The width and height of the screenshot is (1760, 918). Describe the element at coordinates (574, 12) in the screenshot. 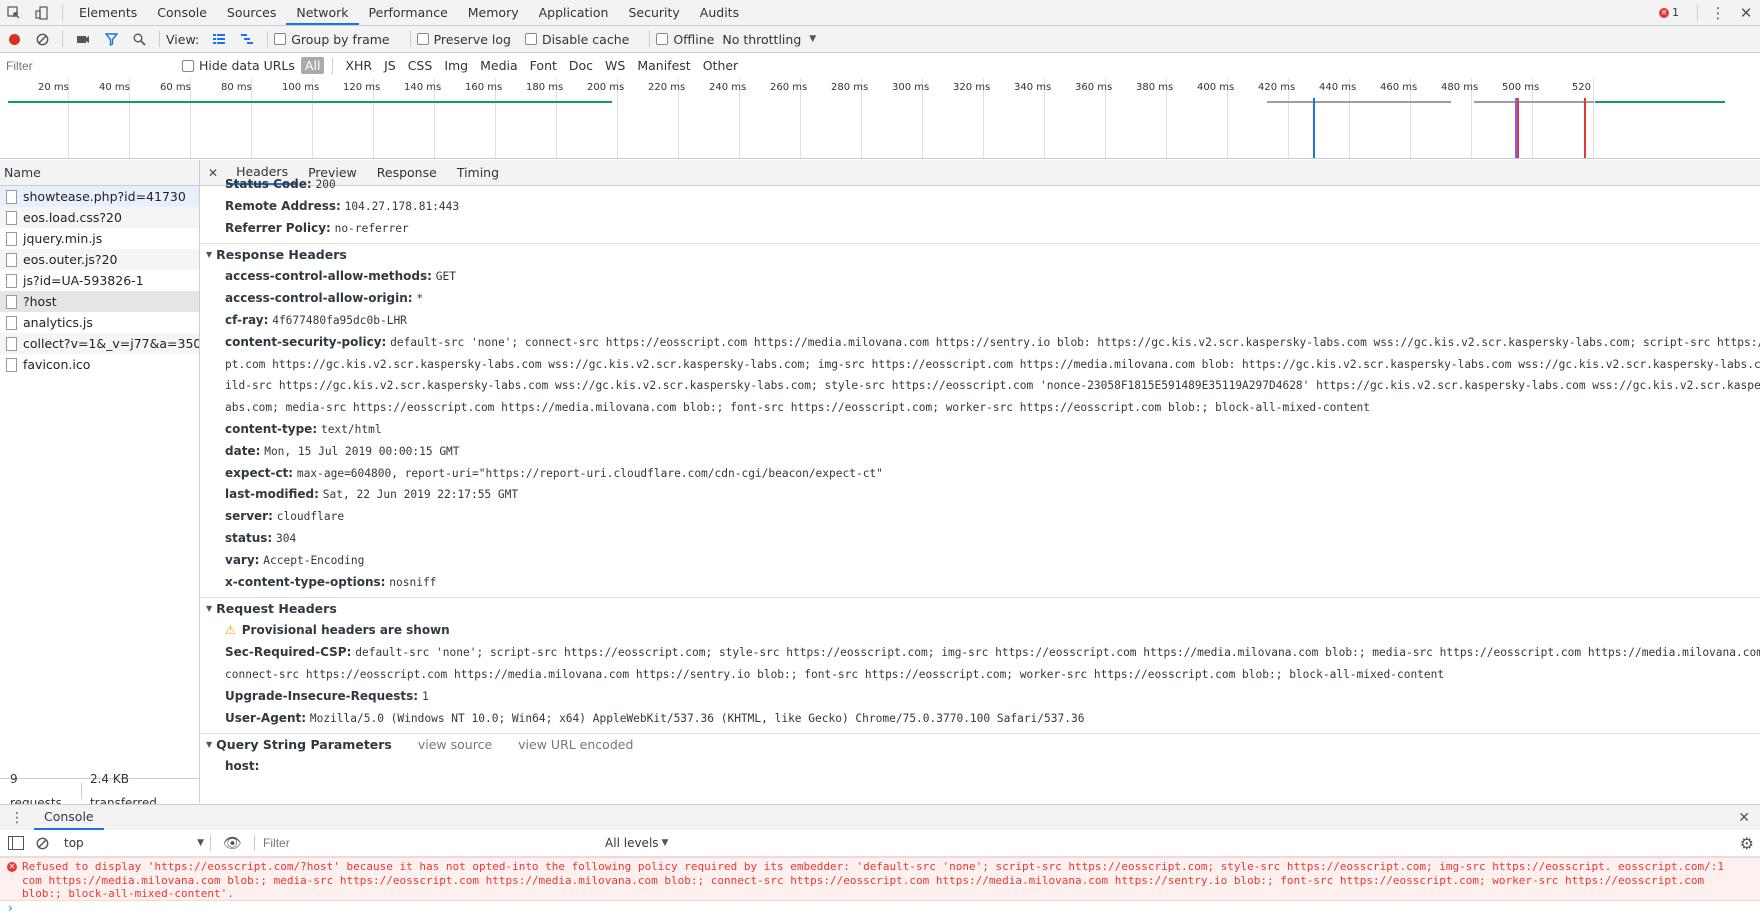

I see `tab-application: Application` at that location.